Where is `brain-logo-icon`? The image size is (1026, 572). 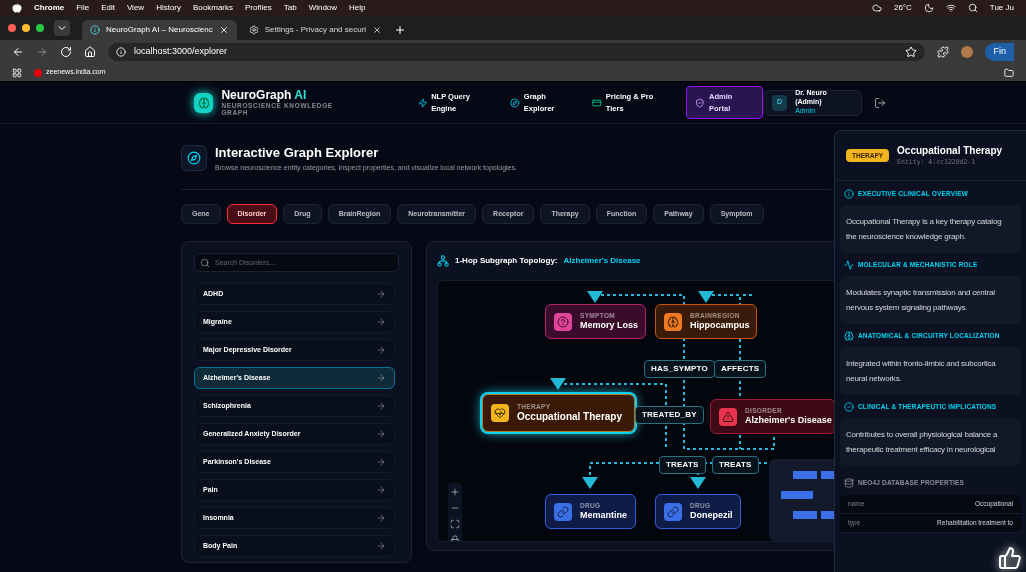
brain-logo-icon is located at coordinates (204, 102).